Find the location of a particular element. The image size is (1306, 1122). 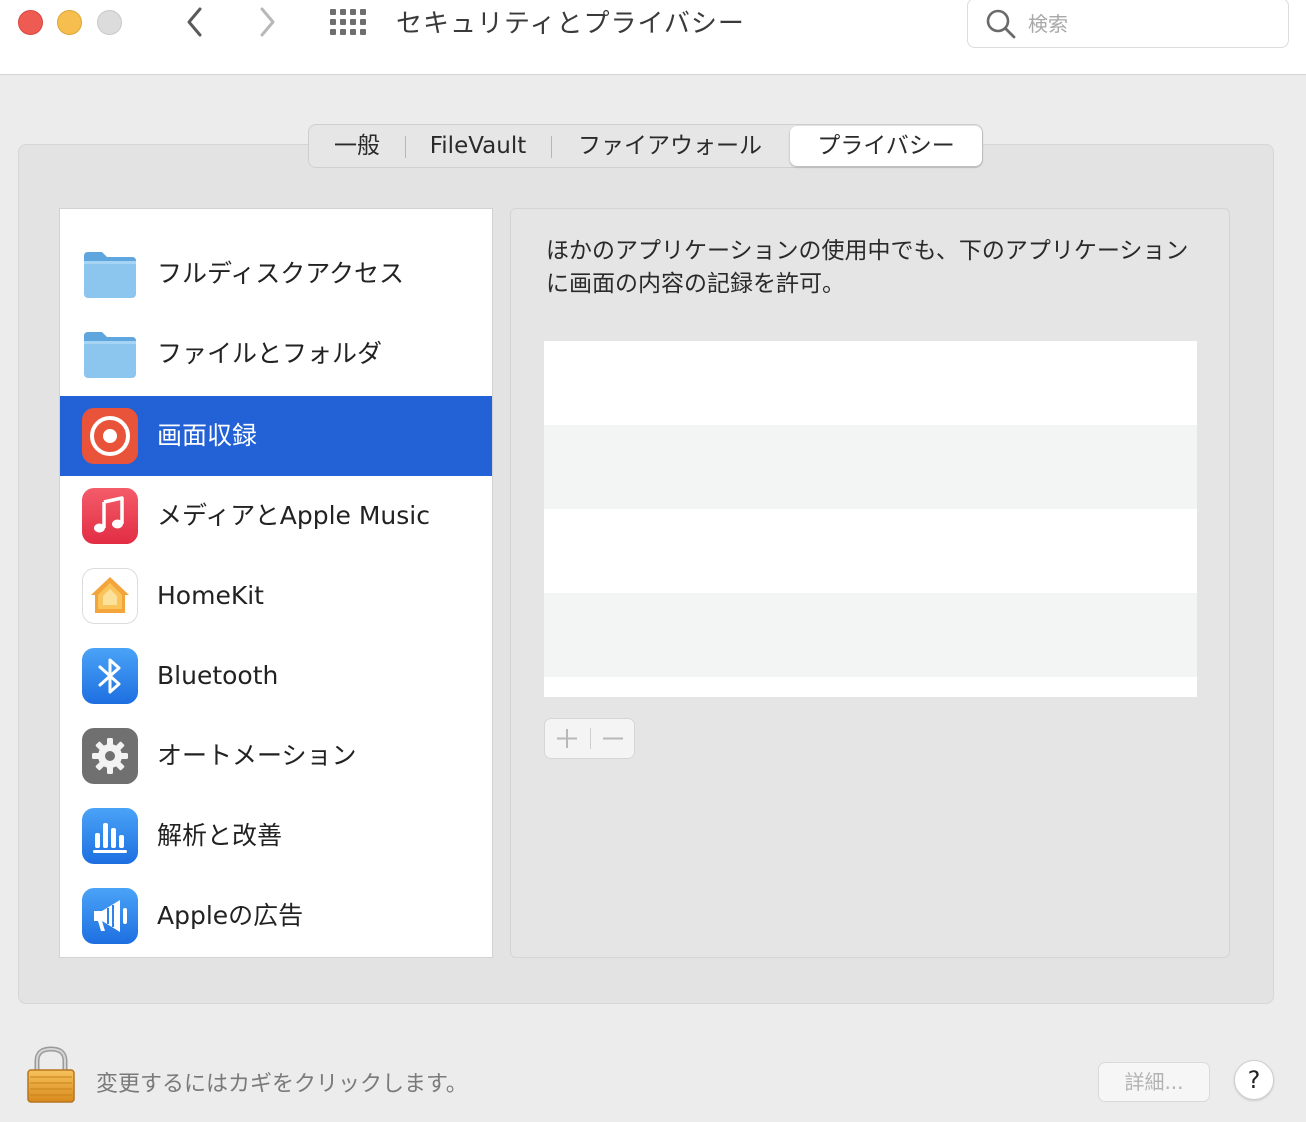

add-app-button is located at coordinates (567, 738).